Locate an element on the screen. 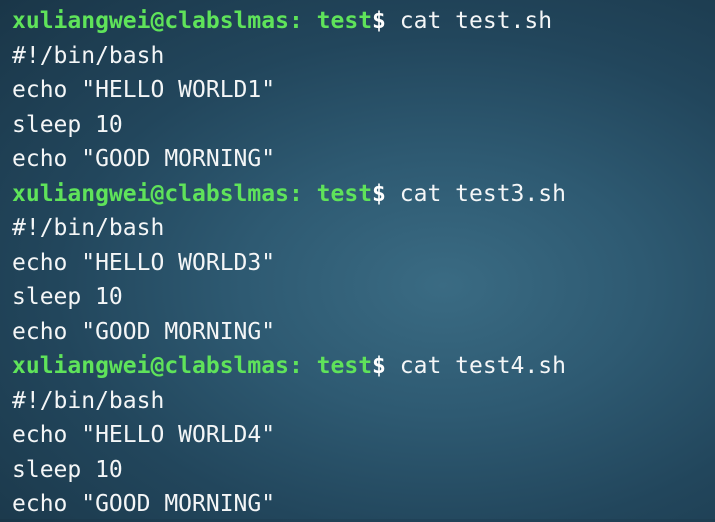 This screenshot has height=522, width=715. output-line: echo "HELLO WORLD1" is located at coordinates (144, 90).